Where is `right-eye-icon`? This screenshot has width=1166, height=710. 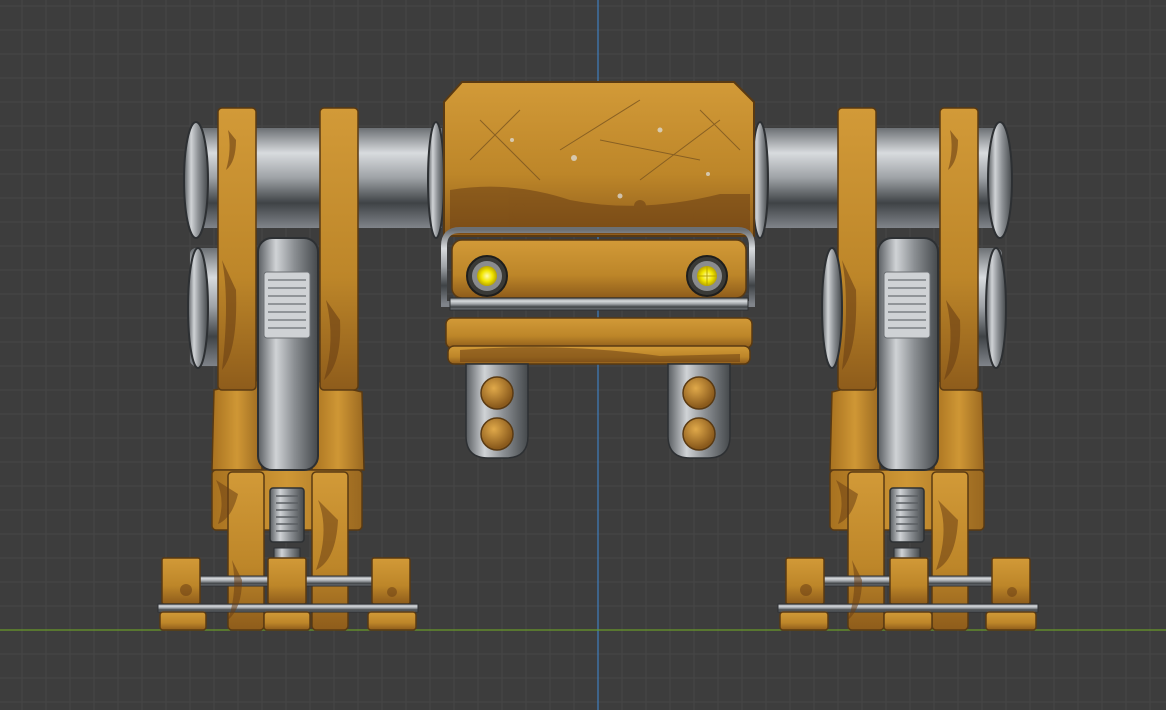
right-eye-icon is located at coordinates (707, 276).